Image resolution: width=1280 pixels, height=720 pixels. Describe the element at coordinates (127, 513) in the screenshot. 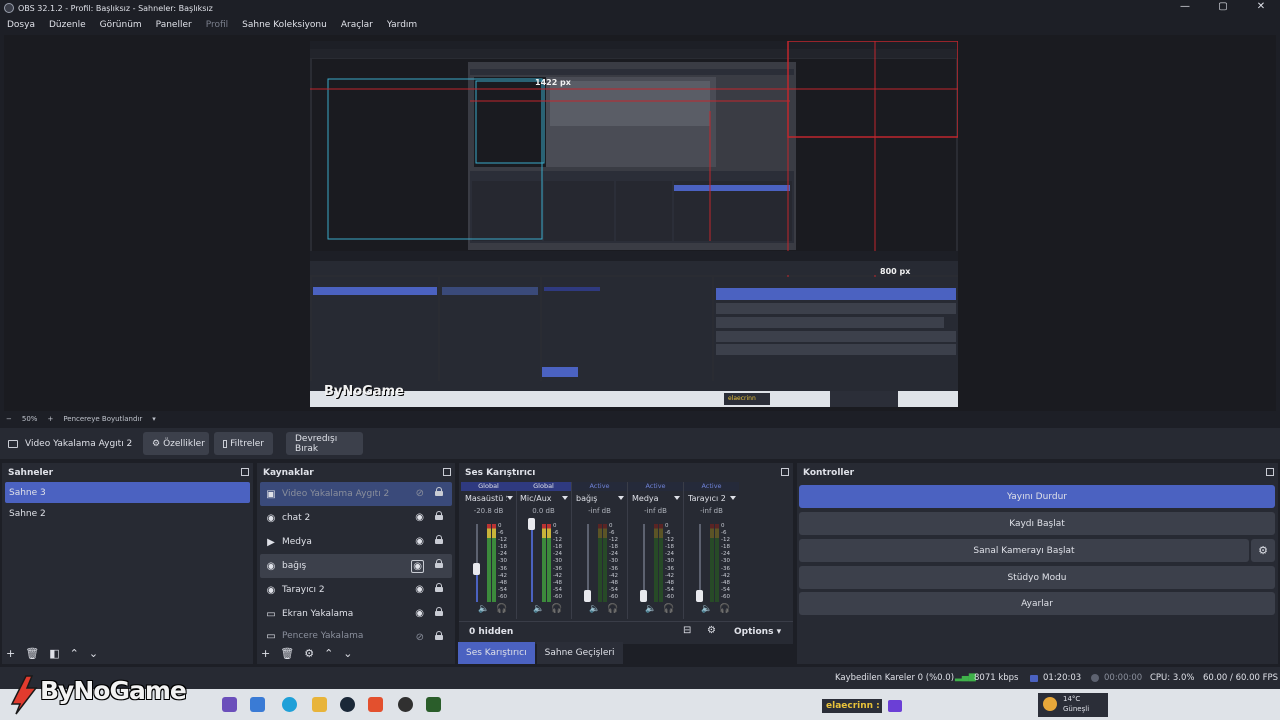

I see `scene-item: Sahne 2` at that location.